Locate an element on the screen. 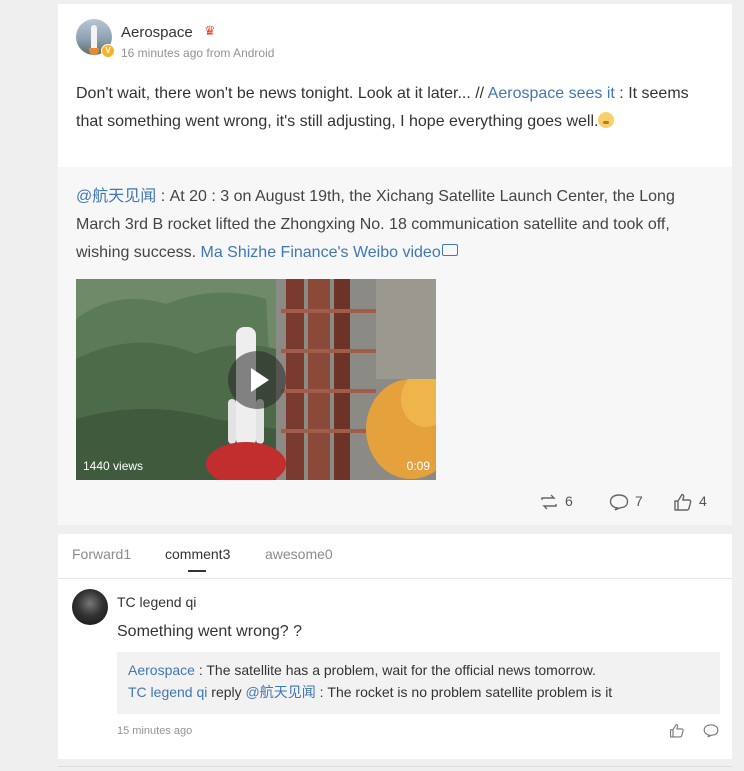 This screenshot has height=771, width=744. like-action: 4 is located at coordinates (690, 502).